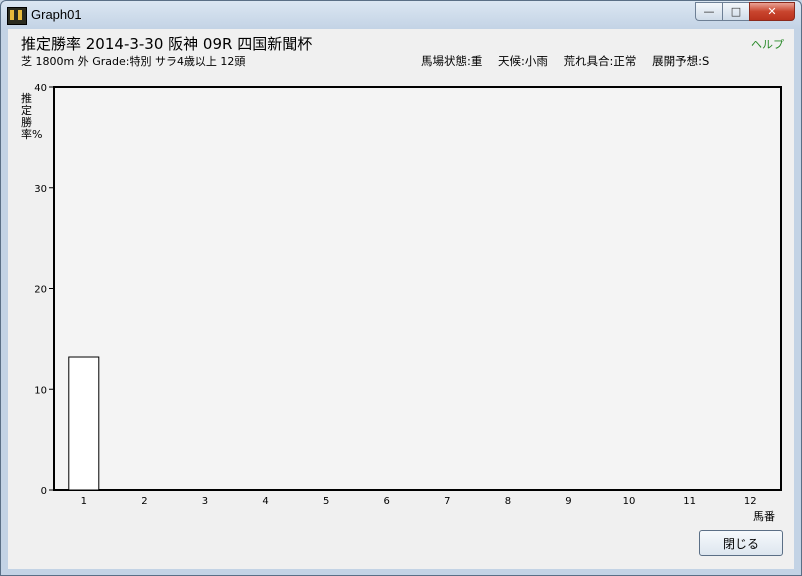 This screenshot has height=576, width=802. What do you see at coordinates (750, 501) in the screenshot?
I see `x-tick-label-12: 12` at bounding box center [750, 501].